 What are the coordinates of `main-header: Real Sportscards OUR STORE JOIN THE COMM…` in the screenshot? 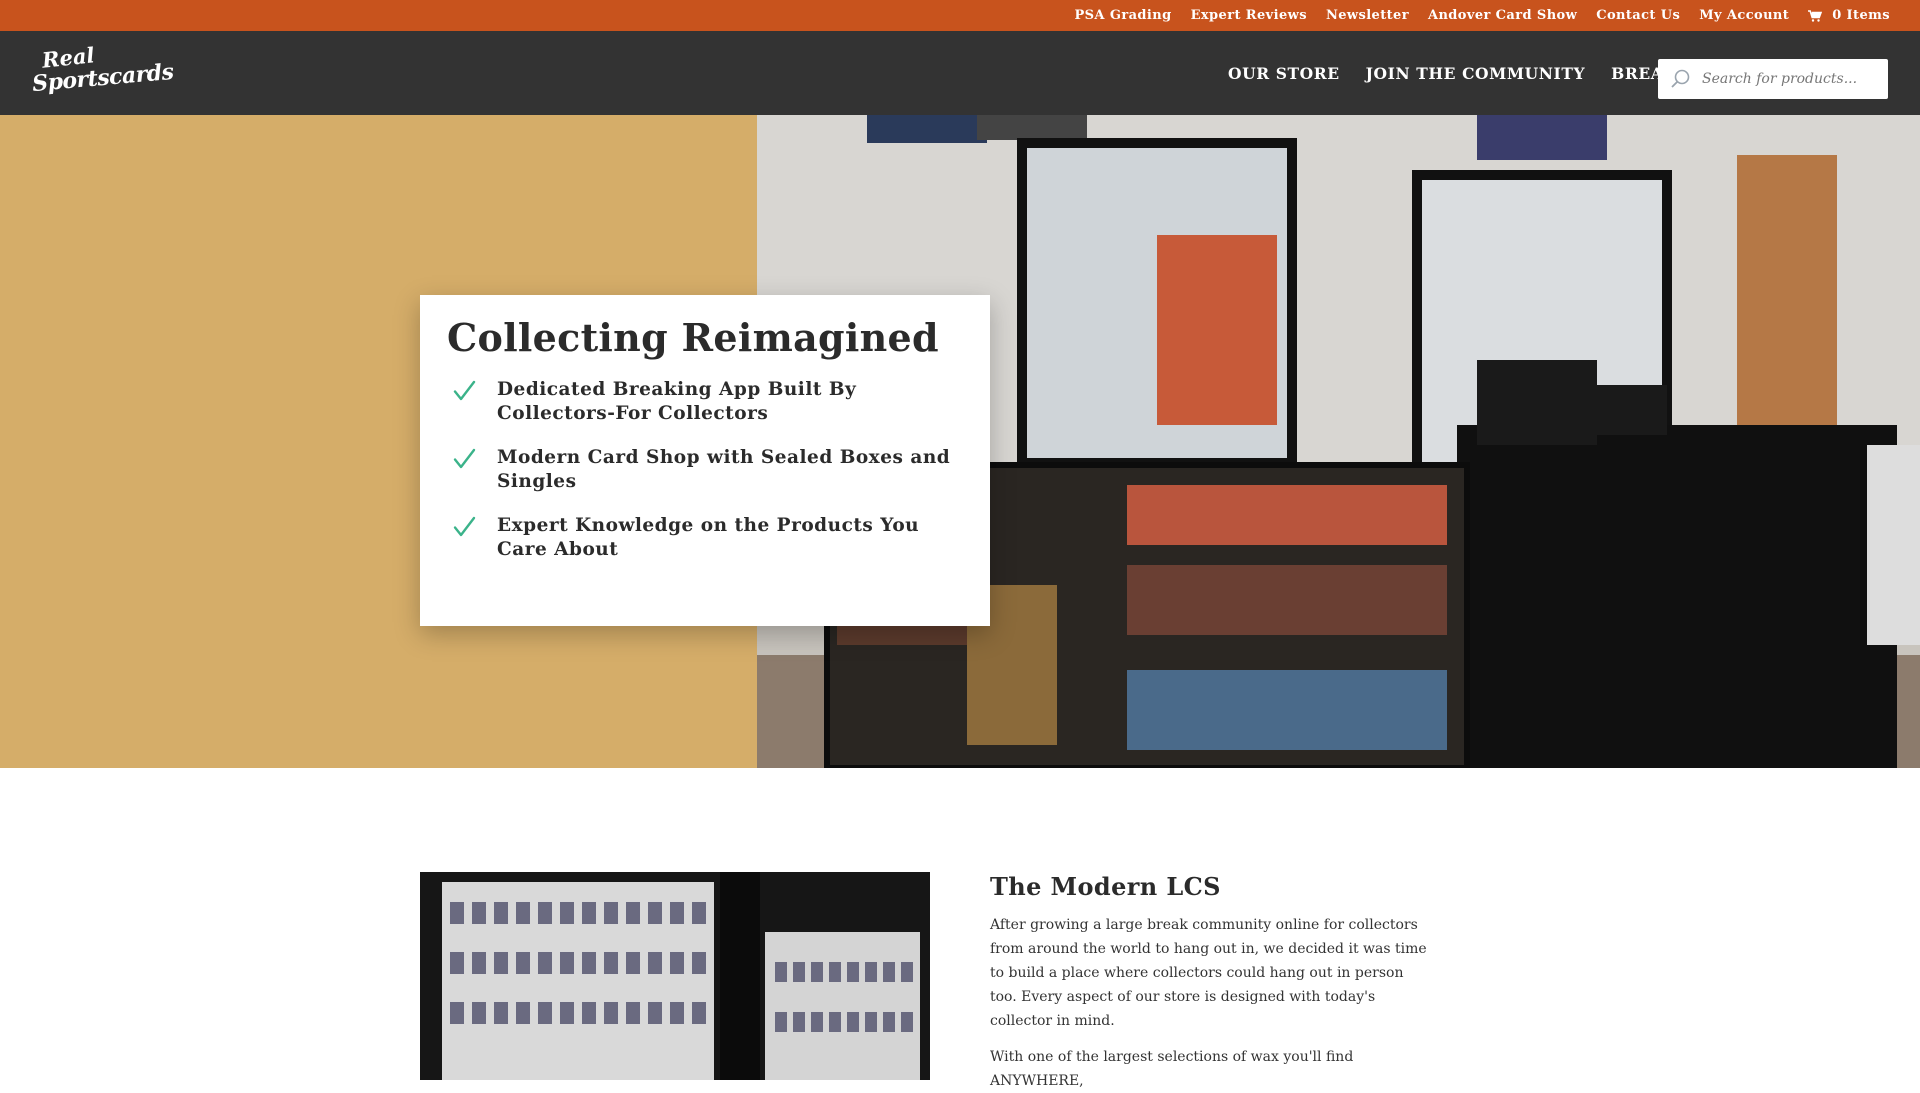 It's located at (960, 73).